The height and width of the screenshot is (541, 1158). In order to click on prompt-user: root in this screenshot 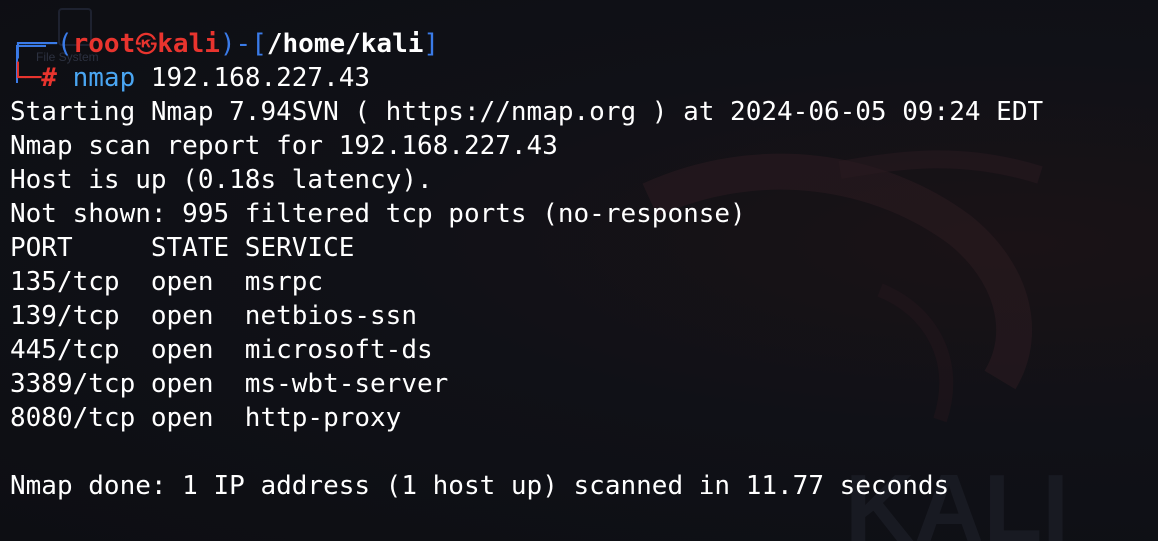, I will do `click(104, 44)`.